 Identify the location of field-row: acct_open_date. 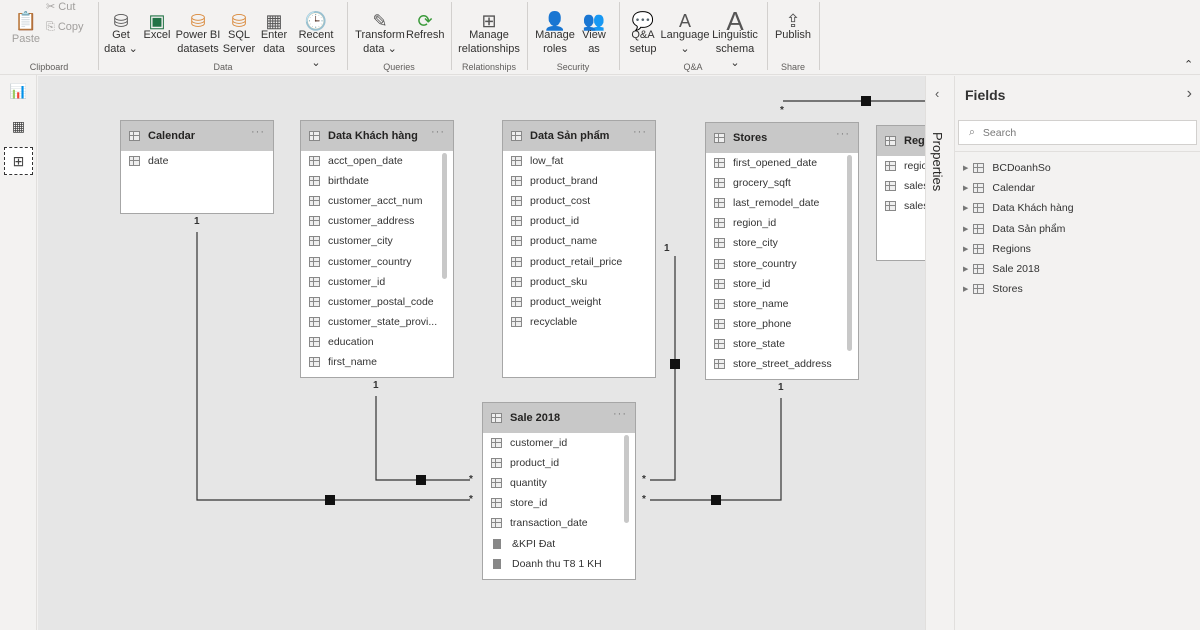
(377, 161).